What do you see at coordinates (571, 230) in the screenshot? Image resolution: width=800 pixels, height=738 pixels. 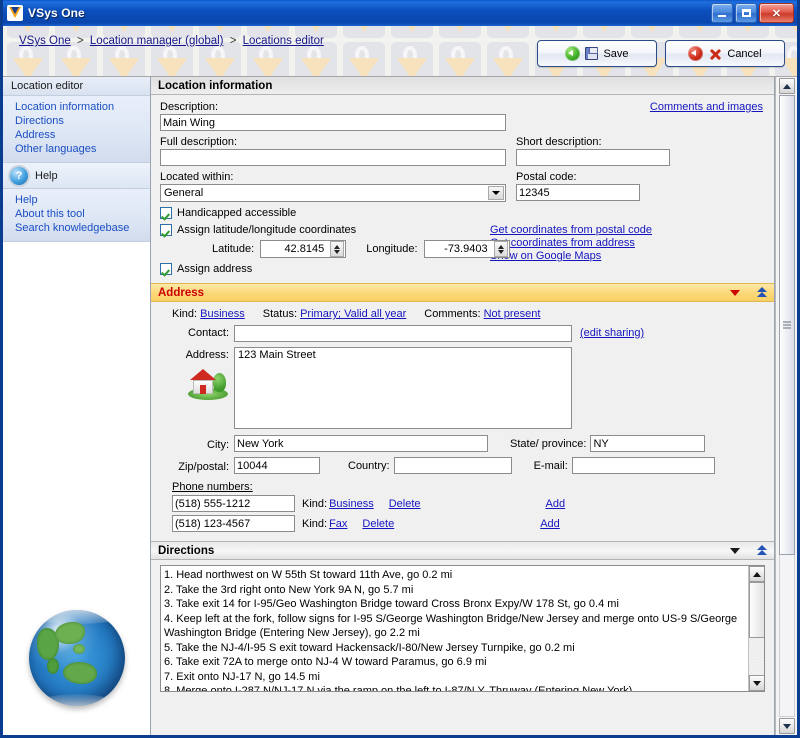 I see `get-coordinates-from-postal-code-link: Get coordinates from postal code` at bounding box center [571, 230].